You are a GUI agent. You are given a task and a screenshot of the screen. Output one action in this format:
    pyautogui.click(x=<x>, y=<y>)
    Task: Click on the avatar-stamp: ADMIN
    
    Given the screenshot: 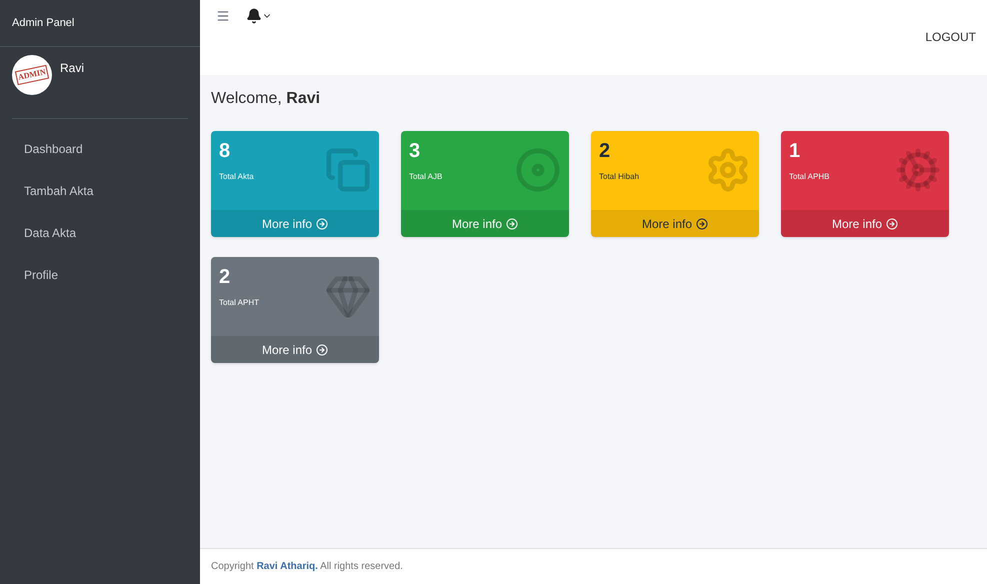 What is the action you would take?
    pyautogui.click(x=32, y=75)
    